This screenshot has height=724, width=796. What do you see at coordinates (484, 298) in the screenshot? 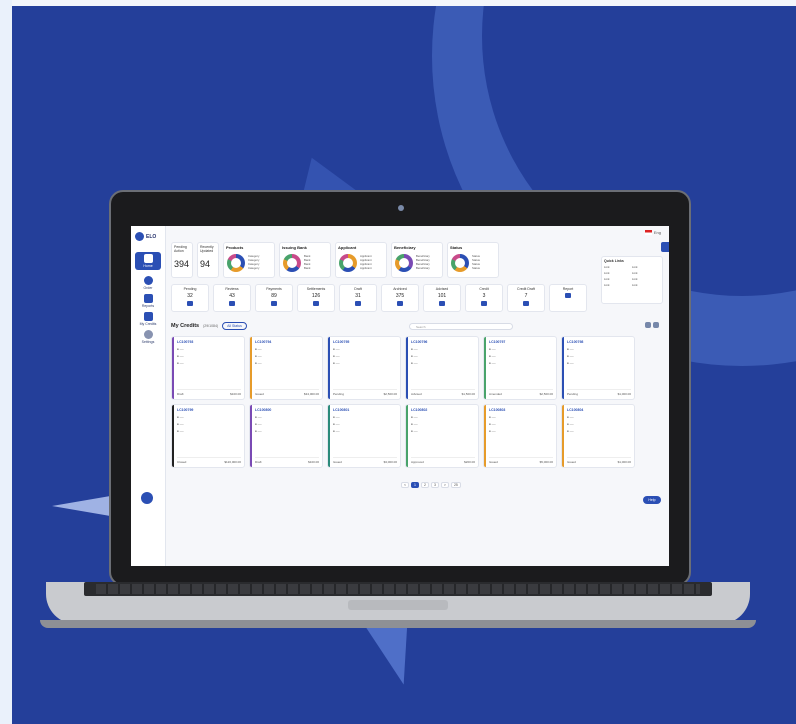
I see `summary-card: Credit 3` at bounding box center [484, 298].